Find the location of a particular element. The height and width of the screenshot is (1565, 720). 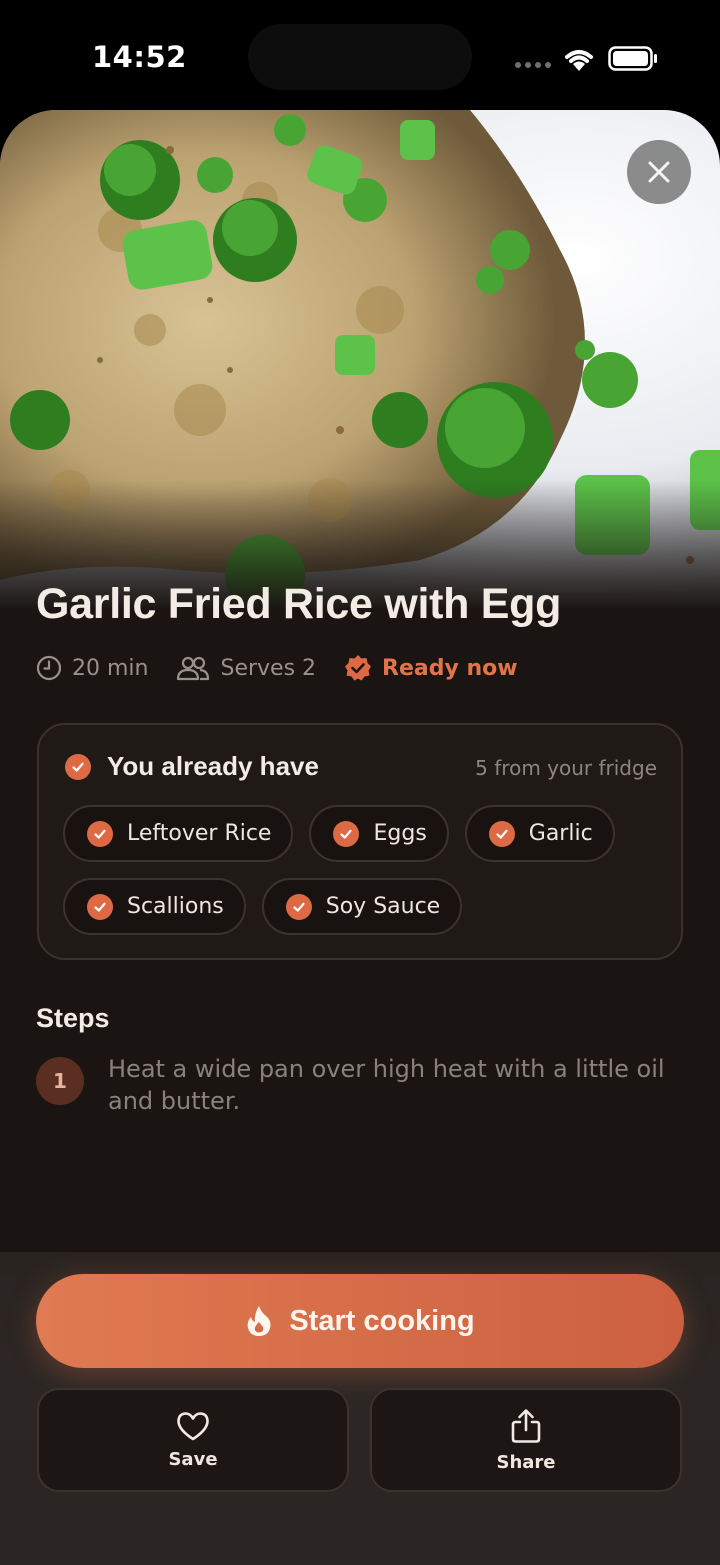

save-label: Save is located at coordinates (193, 1459).